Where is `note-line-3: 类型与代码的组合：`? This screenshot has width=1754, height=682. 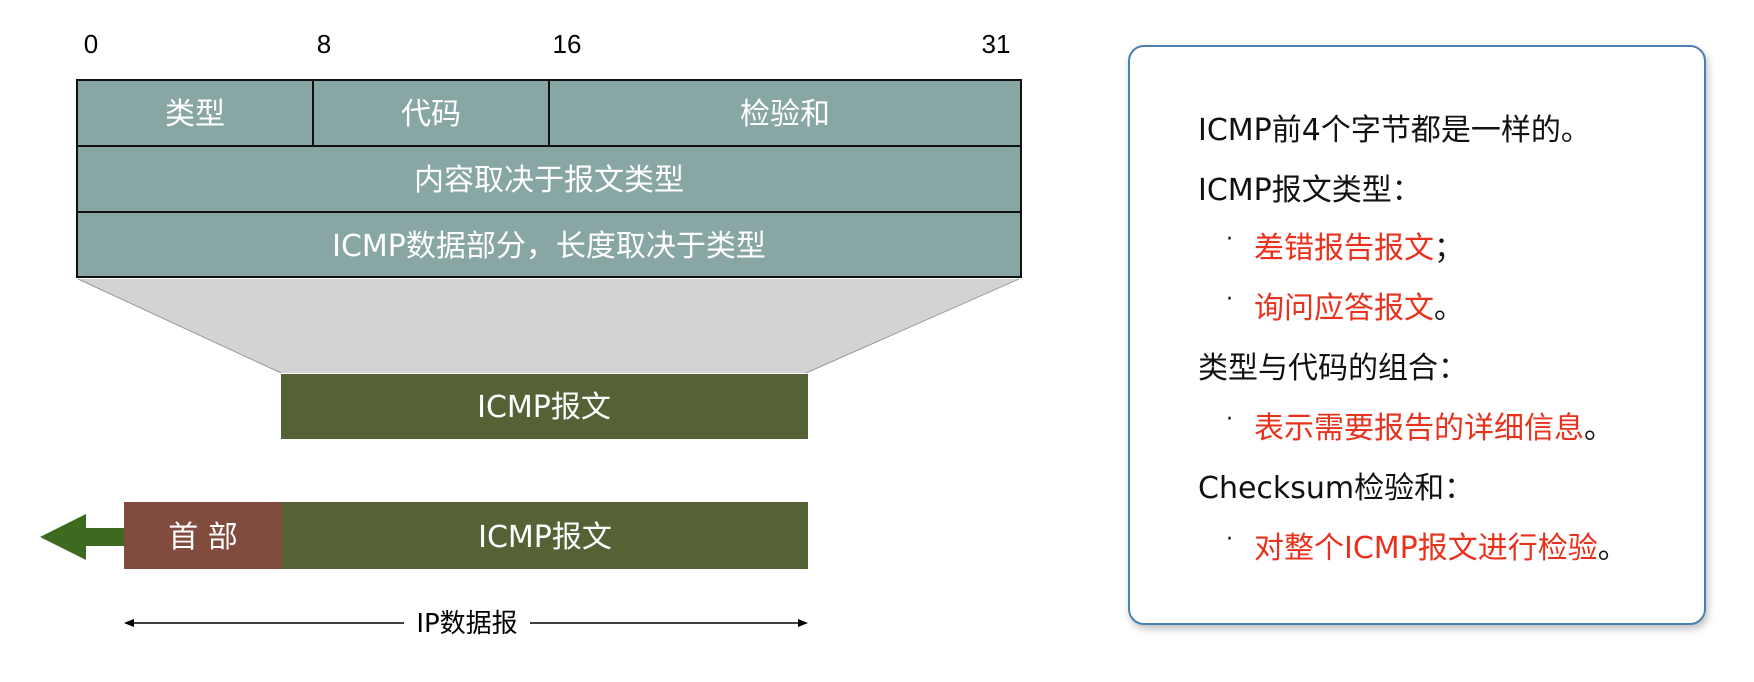
note-line-3: 类型与代码的组合： is located at coordinates (1333, 368).